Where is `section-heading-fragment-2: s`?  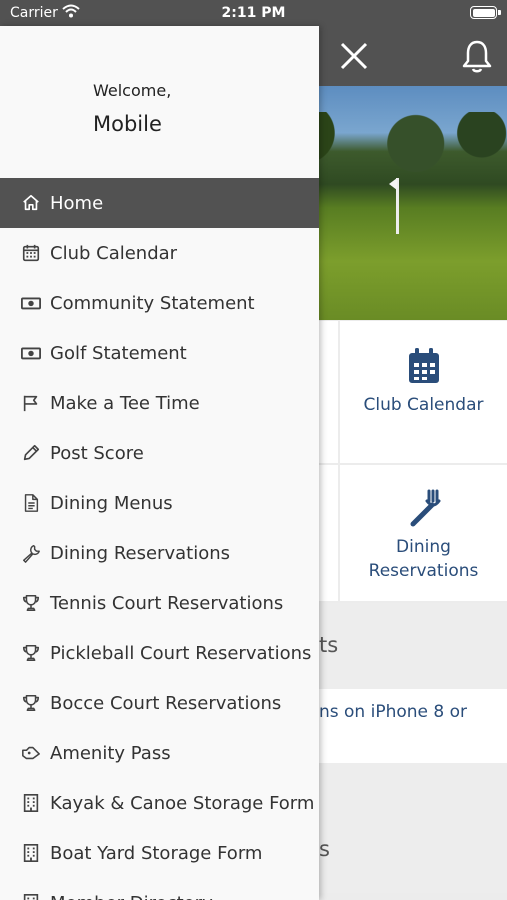
section-heading-fragment-2: s is located at coordinates (413, 828).